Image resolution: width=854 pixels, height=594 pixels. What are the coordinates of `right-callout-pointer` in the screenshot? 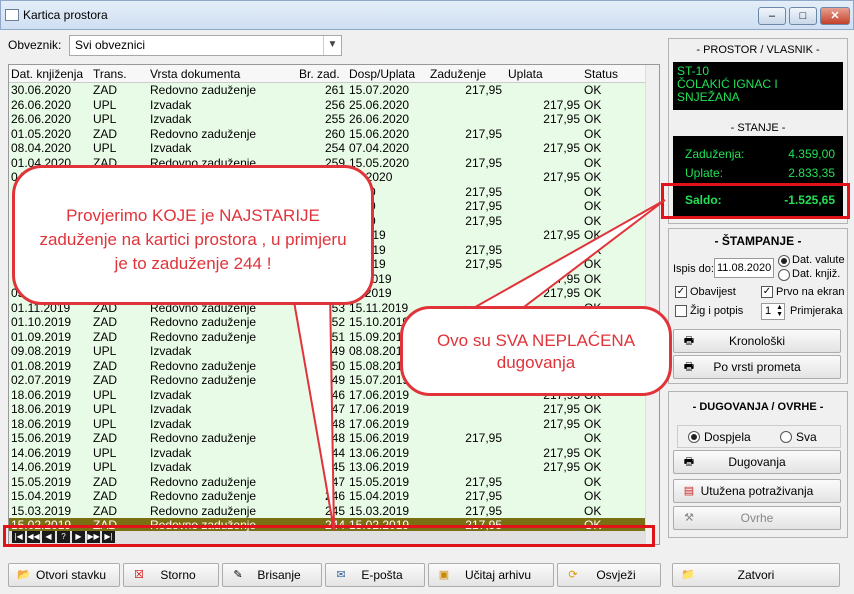 It's located at (566, 255).